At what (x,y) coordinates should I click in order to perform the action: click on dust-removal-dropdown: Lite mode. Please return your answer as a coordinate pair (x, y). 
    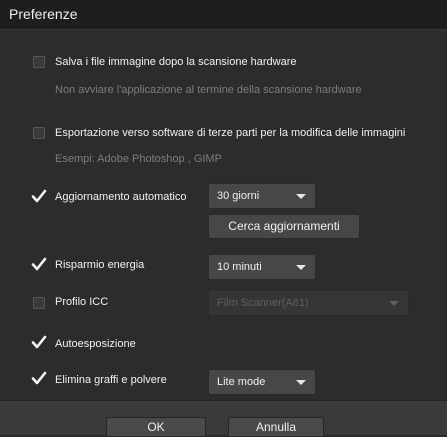
    Looking at the image, I should click on (262, 382).